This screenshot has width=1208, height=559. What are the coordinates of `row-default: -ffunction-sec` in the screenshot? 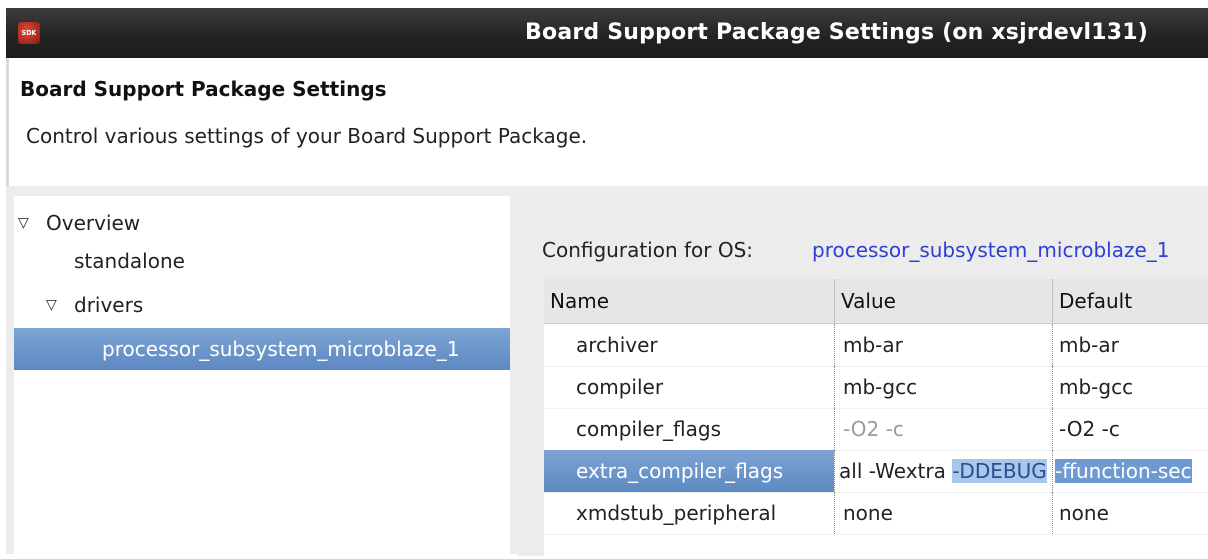 It's located at (1130, 471).